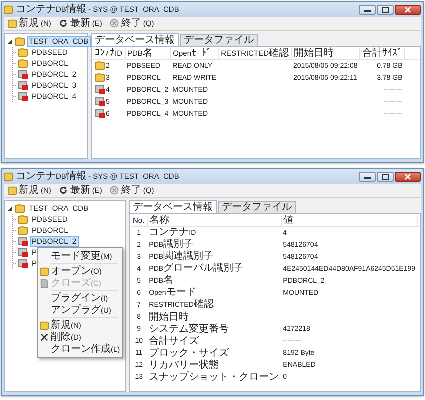  I want to click on column-header: 名称, so click(214, 220).